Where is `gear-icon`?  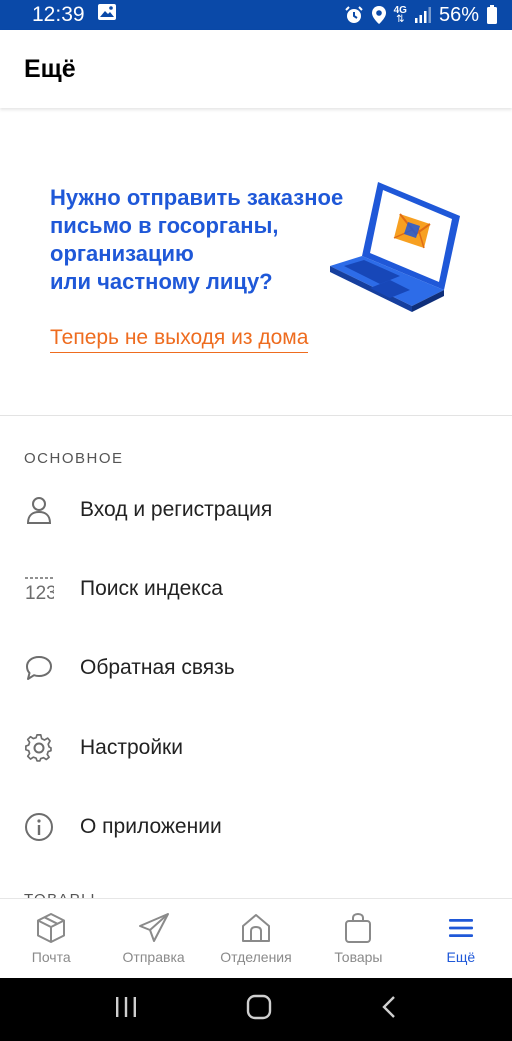
gear-icon is located at coordinates (39, 748).